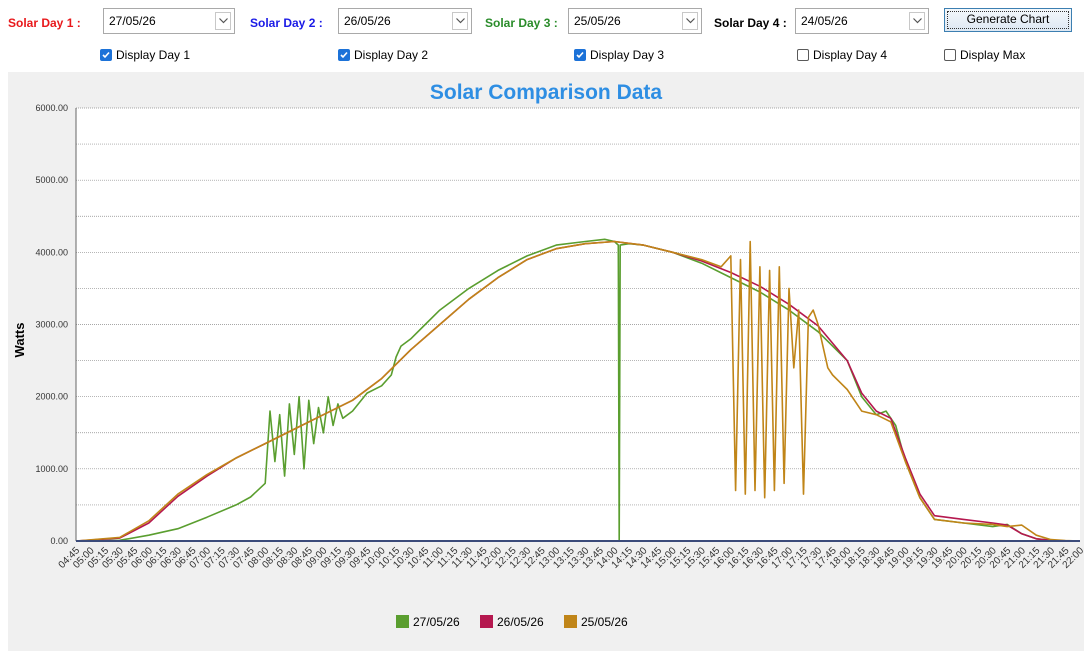 This screenshot has height=654, width=1084. Describe the element at coordinates (44, 23) in the screenshot. I see `day1-label: Solar Day 1 :` at that location.